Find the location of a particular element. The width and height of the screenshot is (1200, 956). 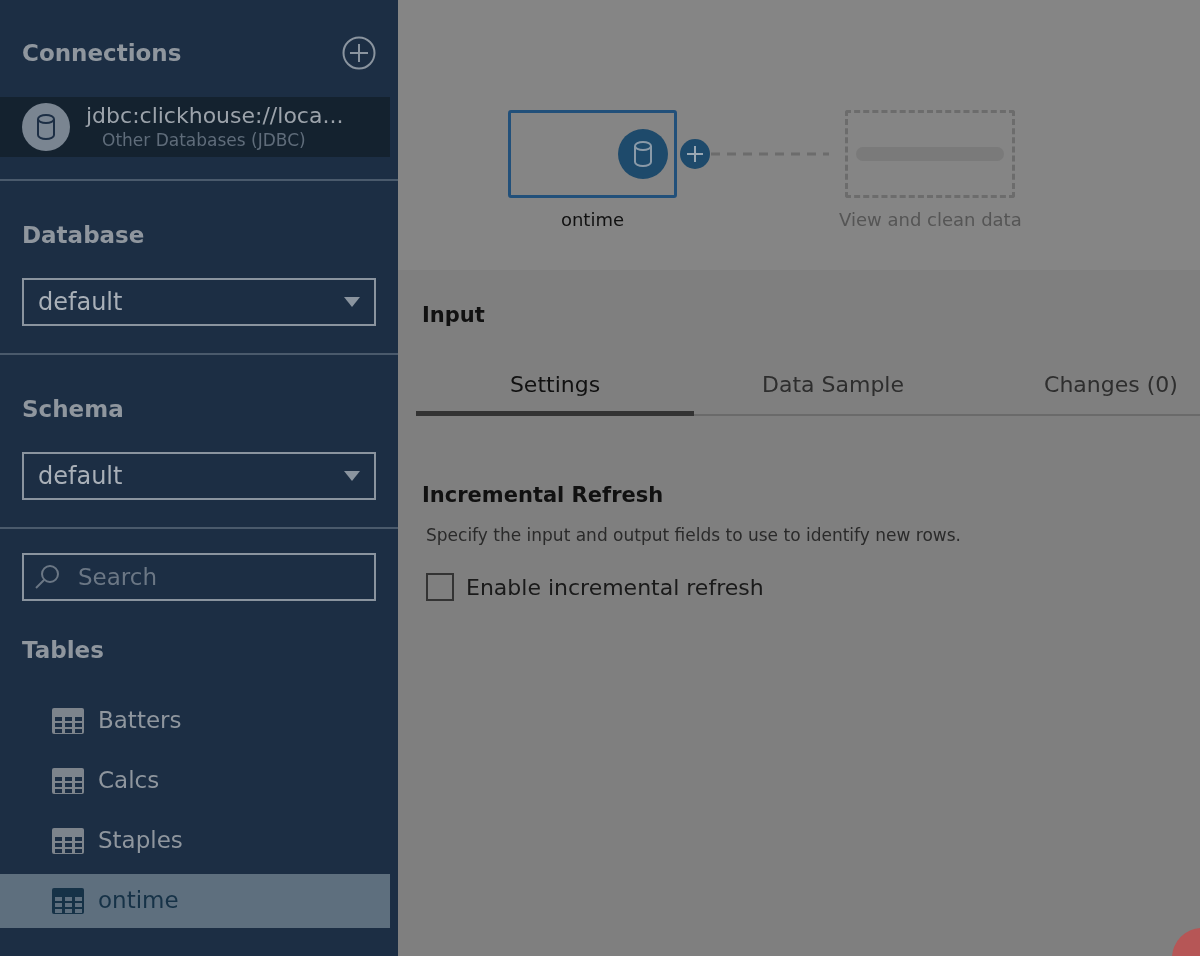

connection-type: Other Databases (JDBC) is located at coordinates (204, 140).